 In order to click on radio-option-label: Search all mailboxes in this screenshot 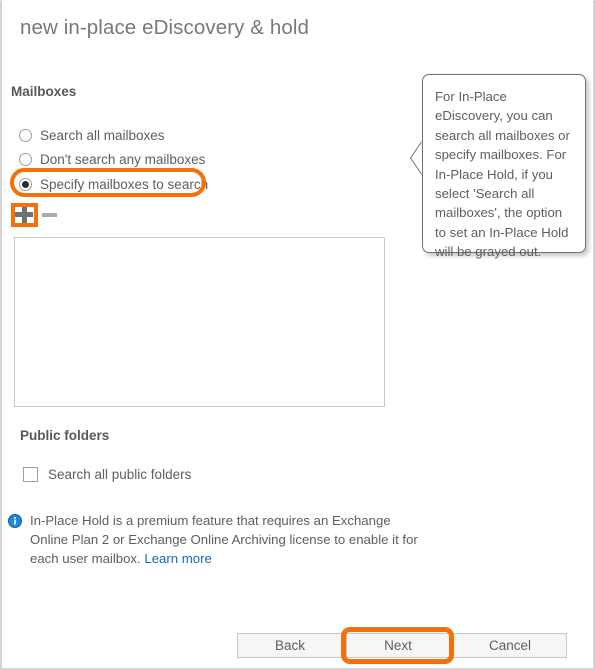, I will do `click(102, 135)`.